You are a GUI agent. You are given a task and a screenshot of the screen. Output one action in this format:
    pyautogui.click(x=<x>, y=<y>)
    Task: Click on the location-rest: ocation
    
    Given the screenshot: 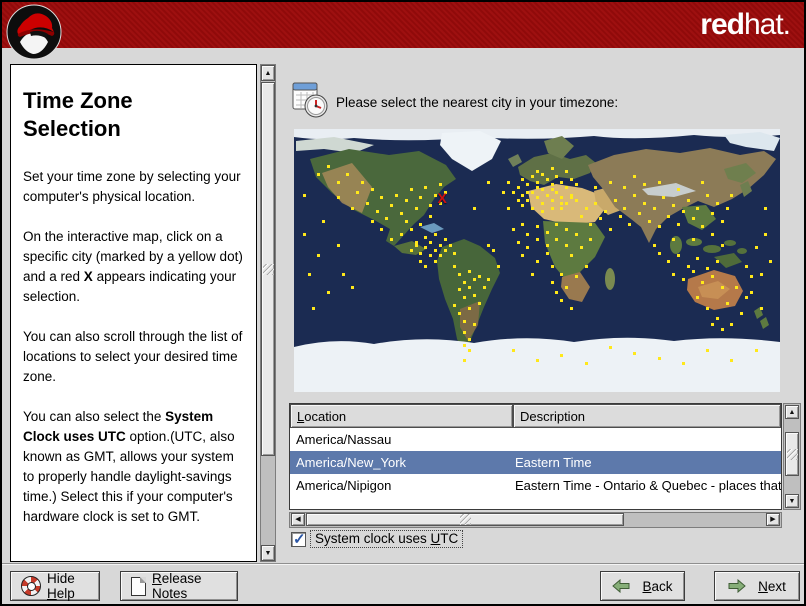 What is the action you would take?
    pyautogui.click(x=325, y=416)
    